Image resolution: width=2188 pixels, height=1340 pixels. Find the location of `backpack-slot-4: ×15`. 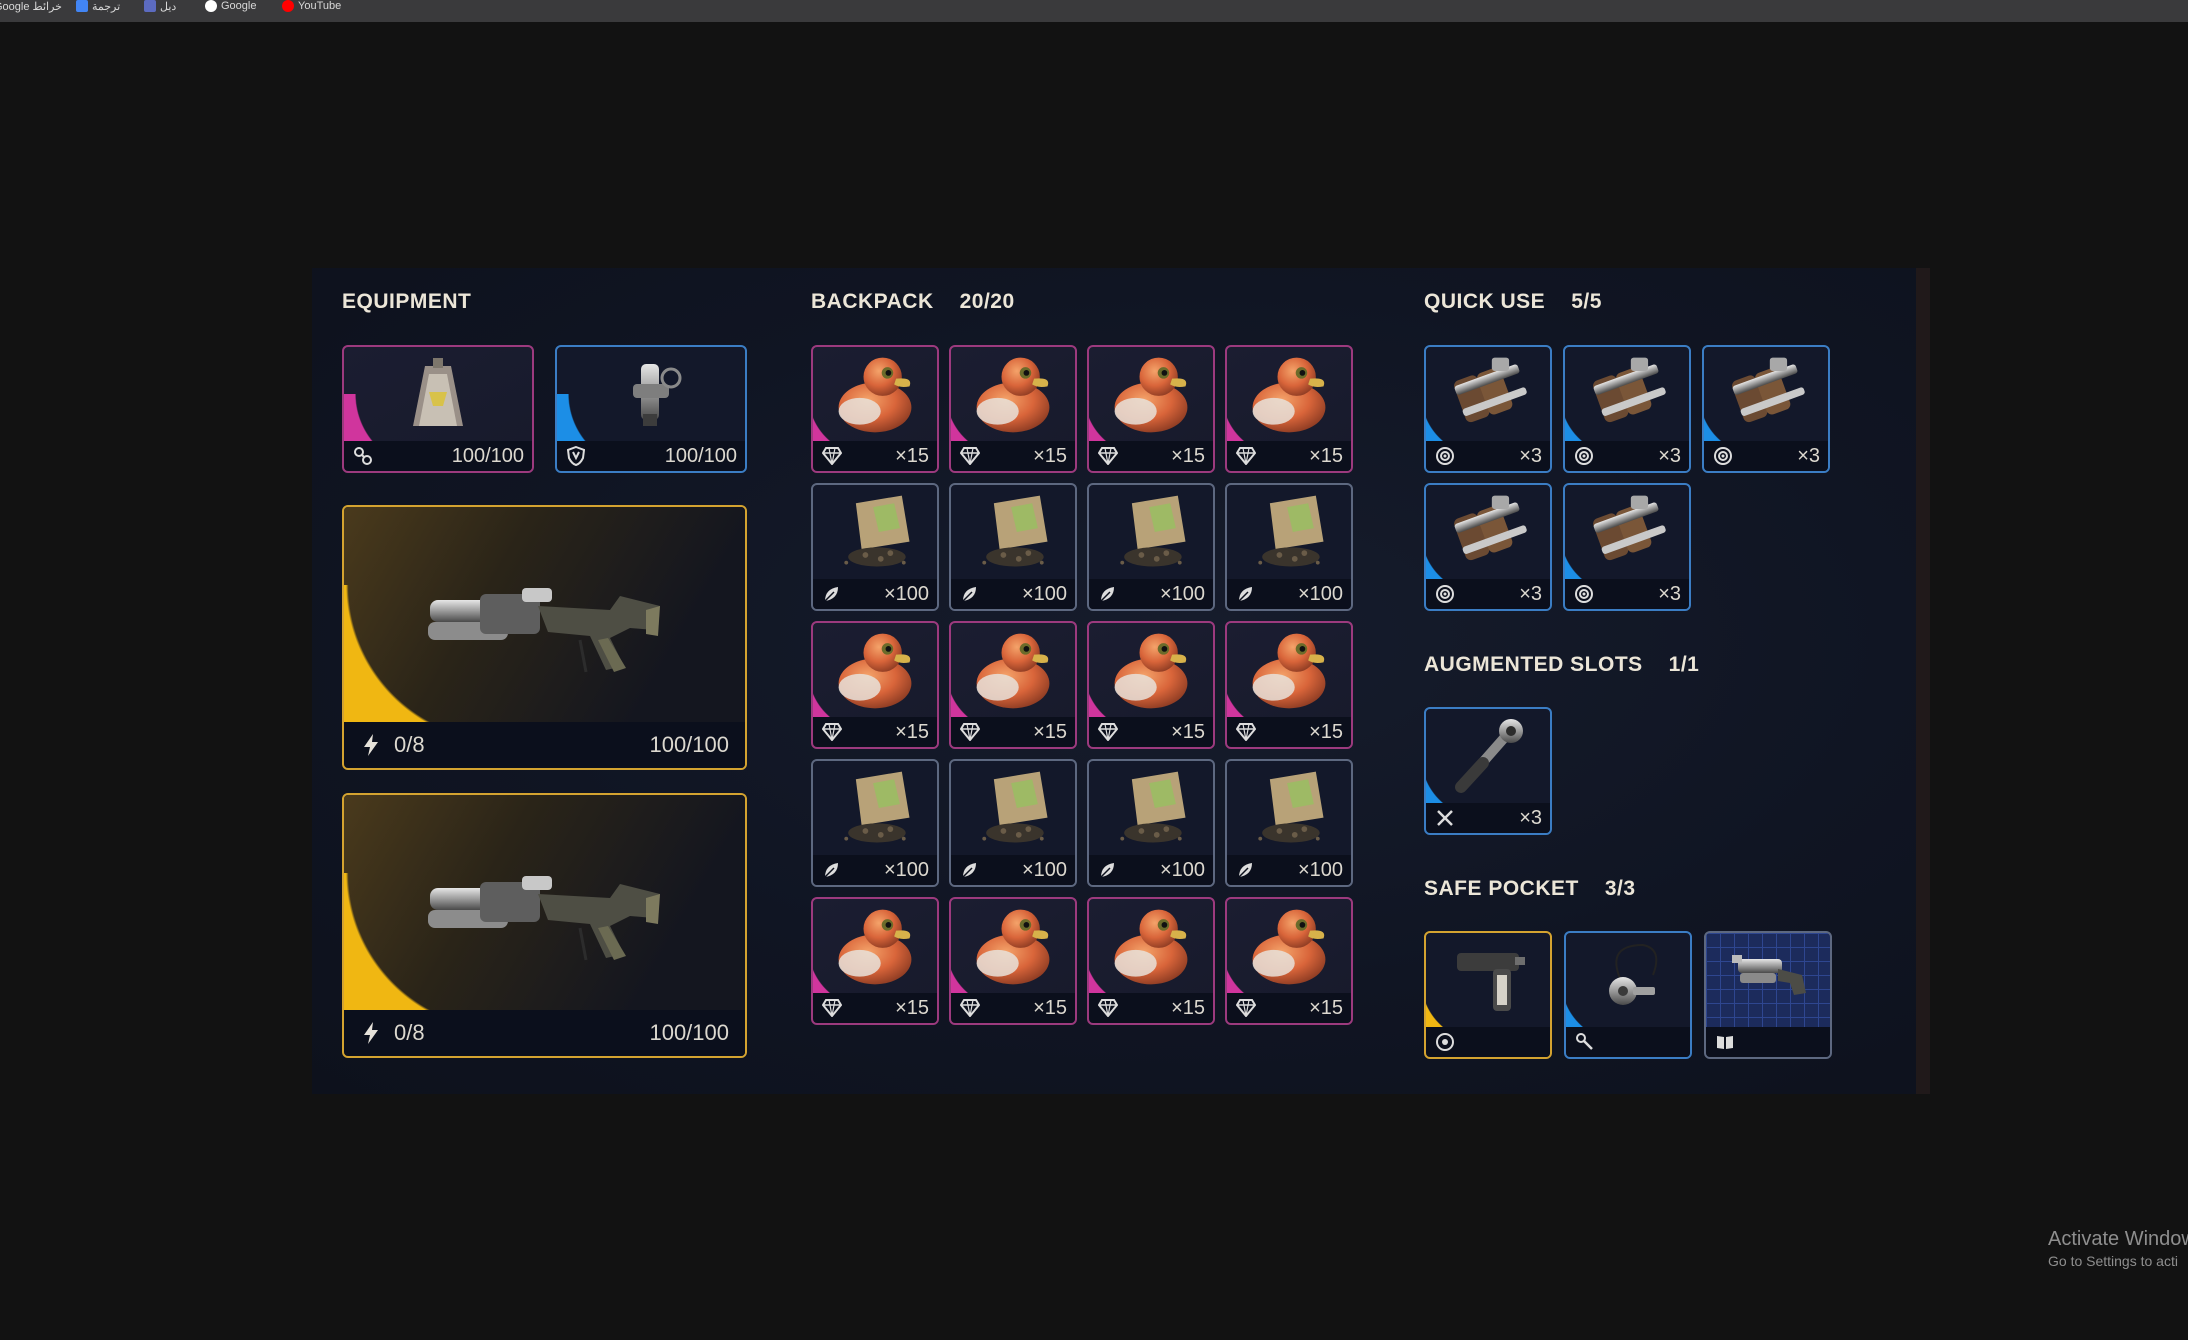

backpack-slot-4: ×15 is located at coordinates (1289, 409).